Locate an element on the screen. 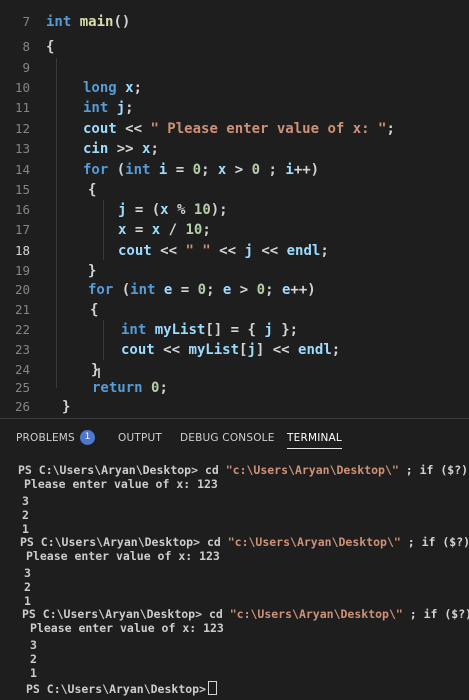 The image size is (469, 700). terminal-prompt-line: PS C:\Users\Aryan\Desktop> is located at coordinates (122, 688).